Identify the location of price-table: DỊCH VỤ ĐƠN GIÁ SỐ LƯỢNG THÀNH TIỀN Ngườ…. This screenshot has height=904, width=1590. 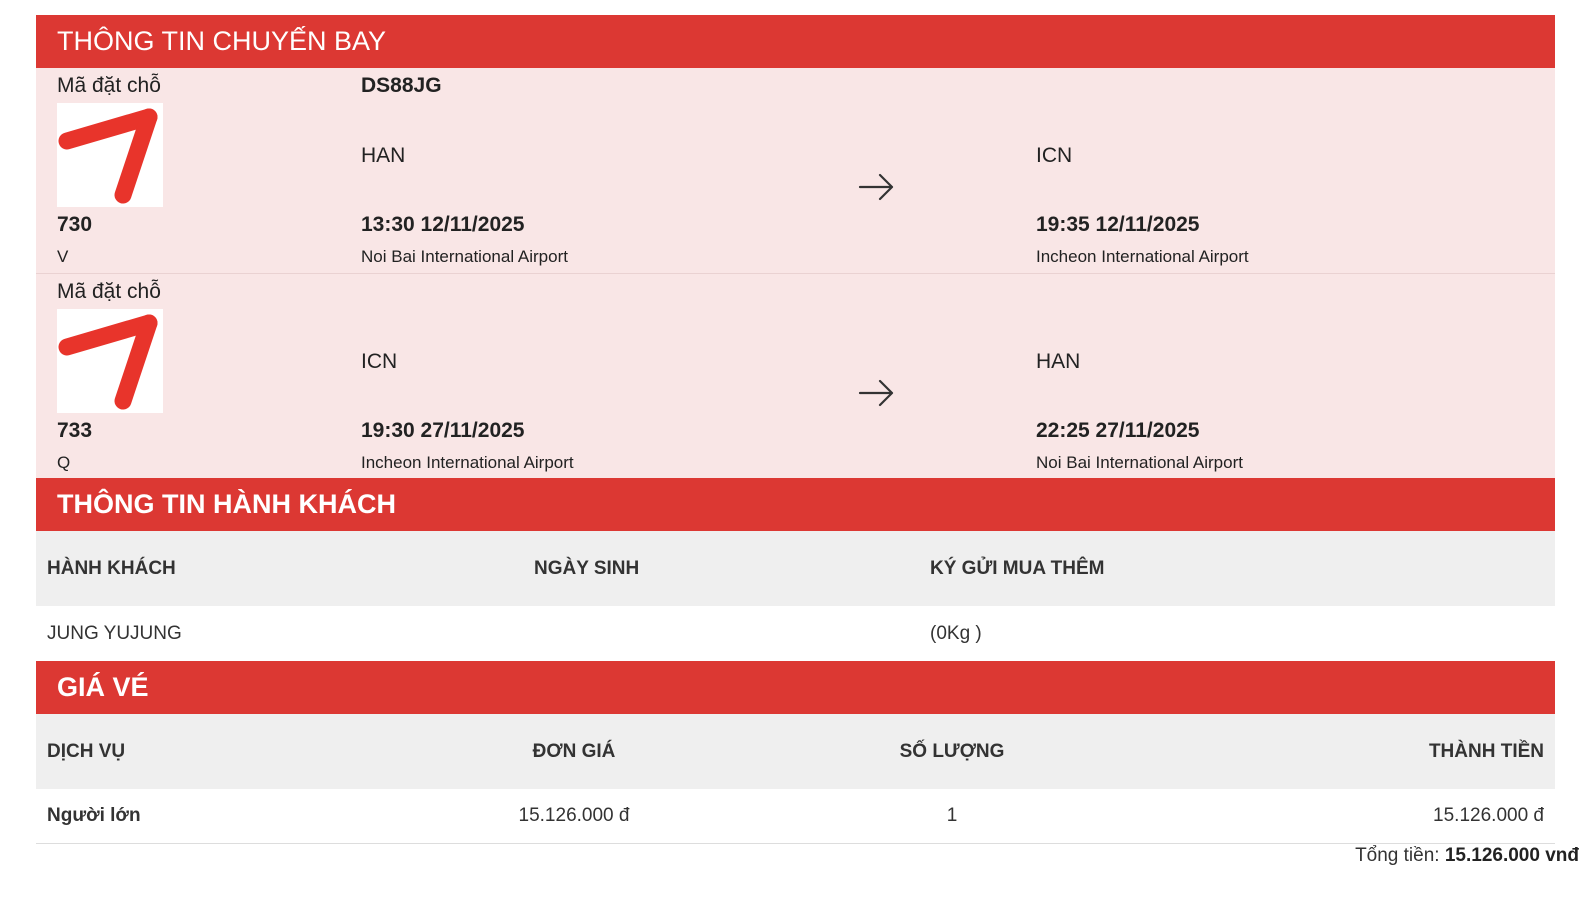
(795, 779).